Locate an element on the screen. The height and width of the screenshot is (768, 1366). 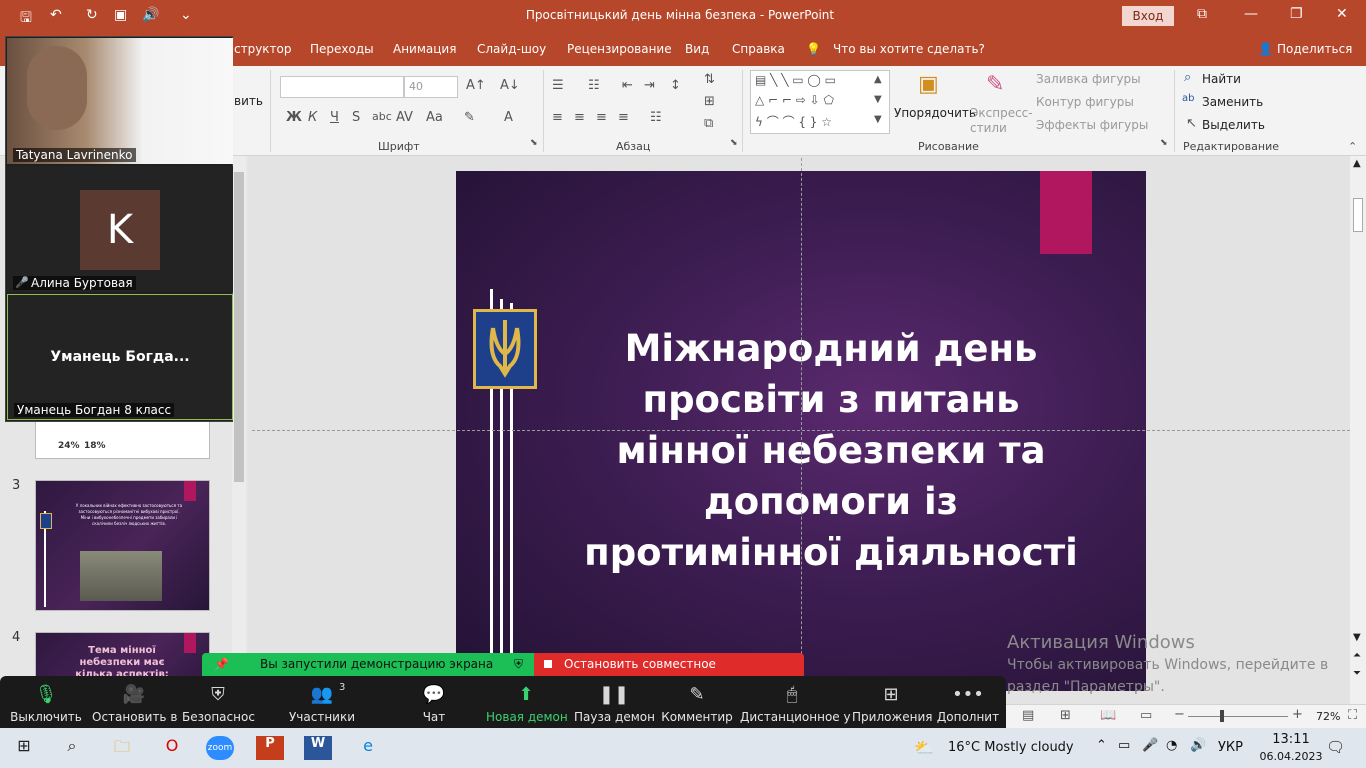
char-spacing-icon: AV is located at coordinates (404, 117).